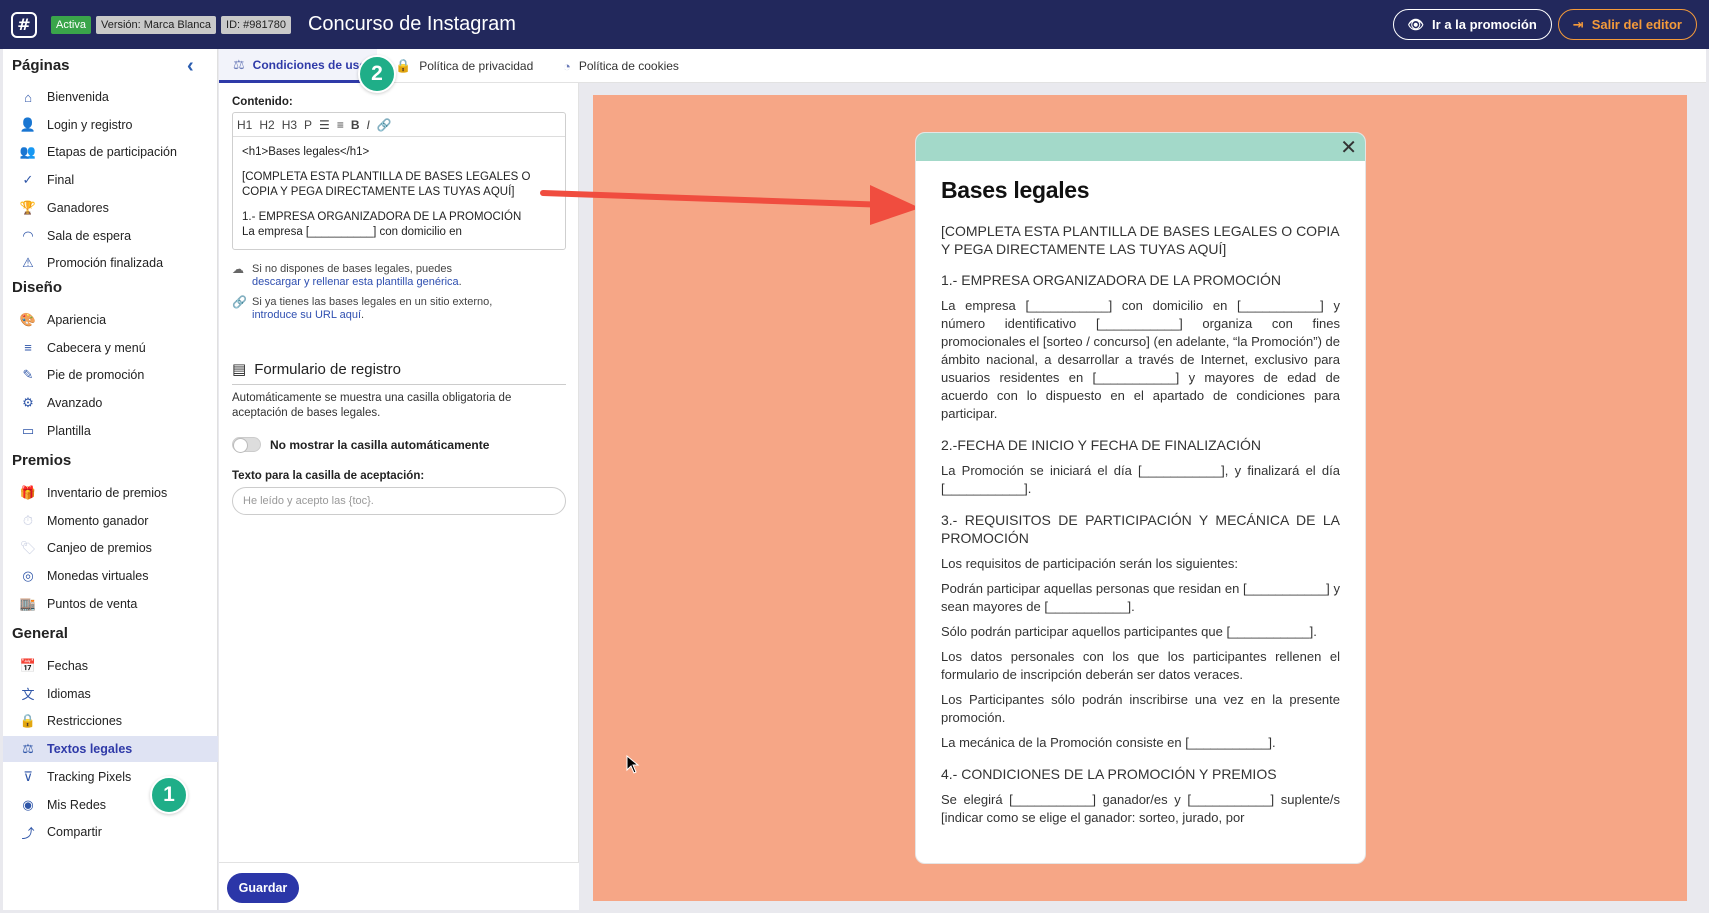  What do you see at coordinates (399, 125) in the screenshot?
I see `editor-toolbar: H1 H2 H3 P ☰ ≡ B I 🔗` at bounding box center [399, 125].